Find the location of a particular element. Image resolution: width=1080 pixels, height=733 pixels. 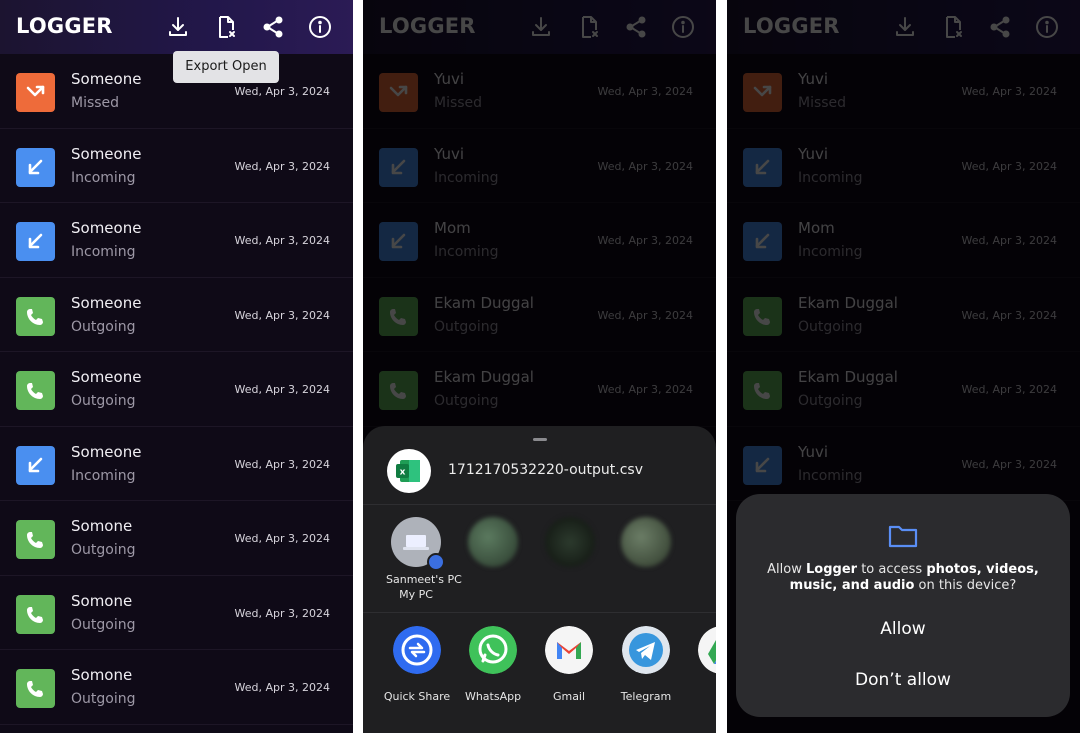

app-label: WhatsApp is located at coordinates (493, 696).